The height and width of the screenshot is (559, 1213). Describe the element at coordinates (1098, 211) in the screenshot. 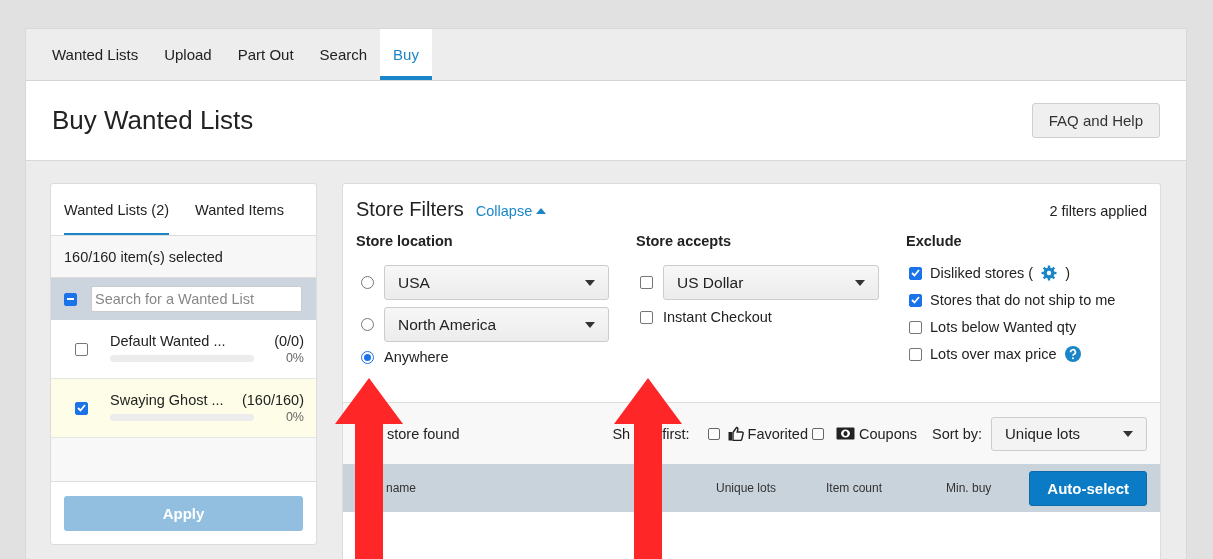

I see `filters-applied: 2 filters applied` at that location.